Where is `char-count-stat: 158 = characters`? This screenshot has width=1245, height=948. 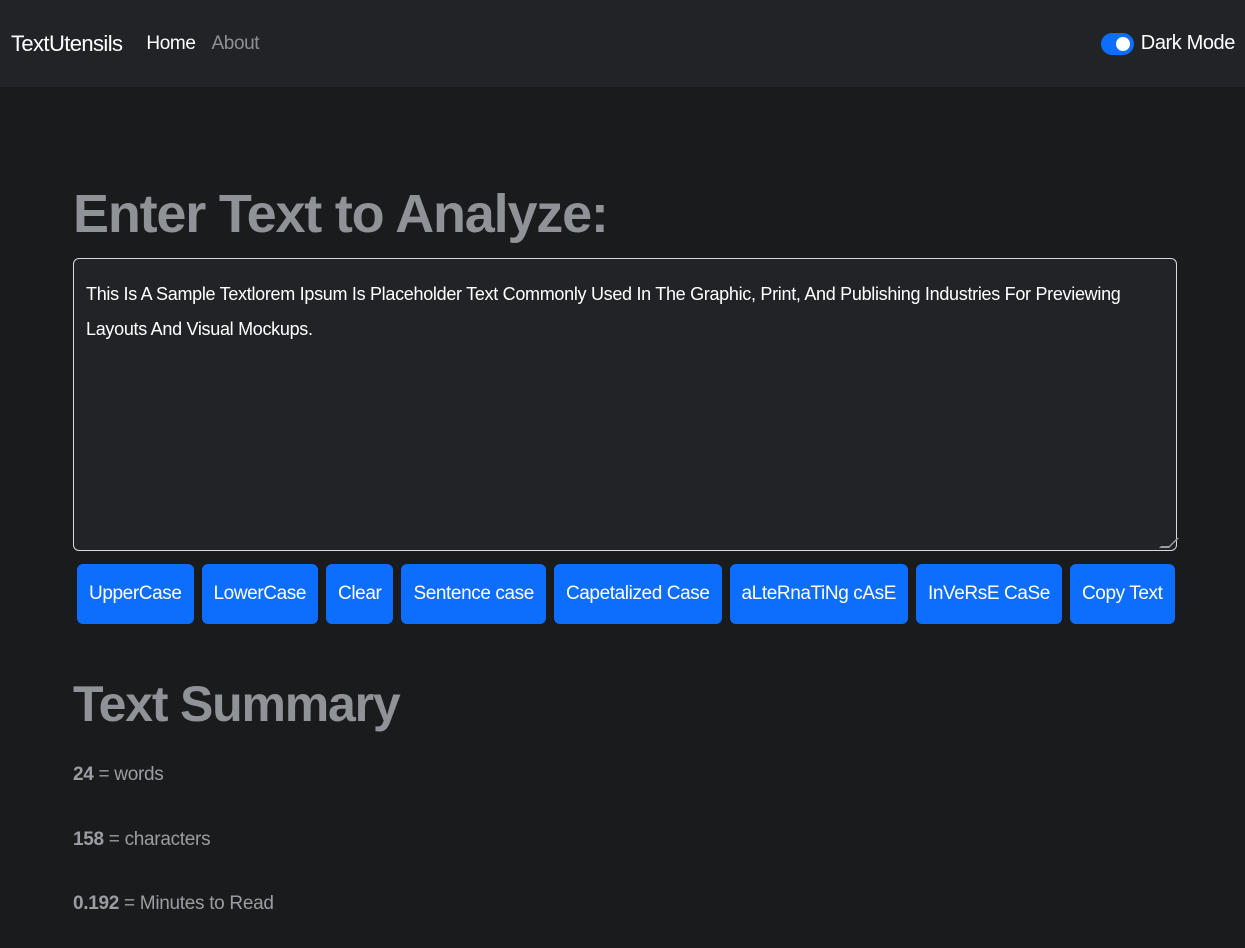 char-count-stat: 158 = characters is located at coordinates (142, 840).